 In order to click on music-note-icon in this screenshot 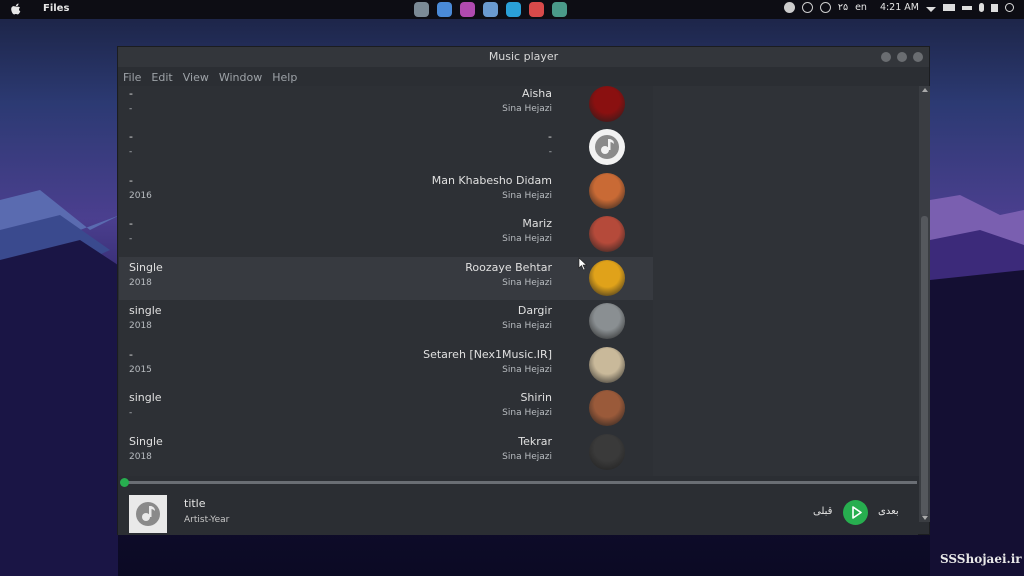, I will do `click(607, 147)`.